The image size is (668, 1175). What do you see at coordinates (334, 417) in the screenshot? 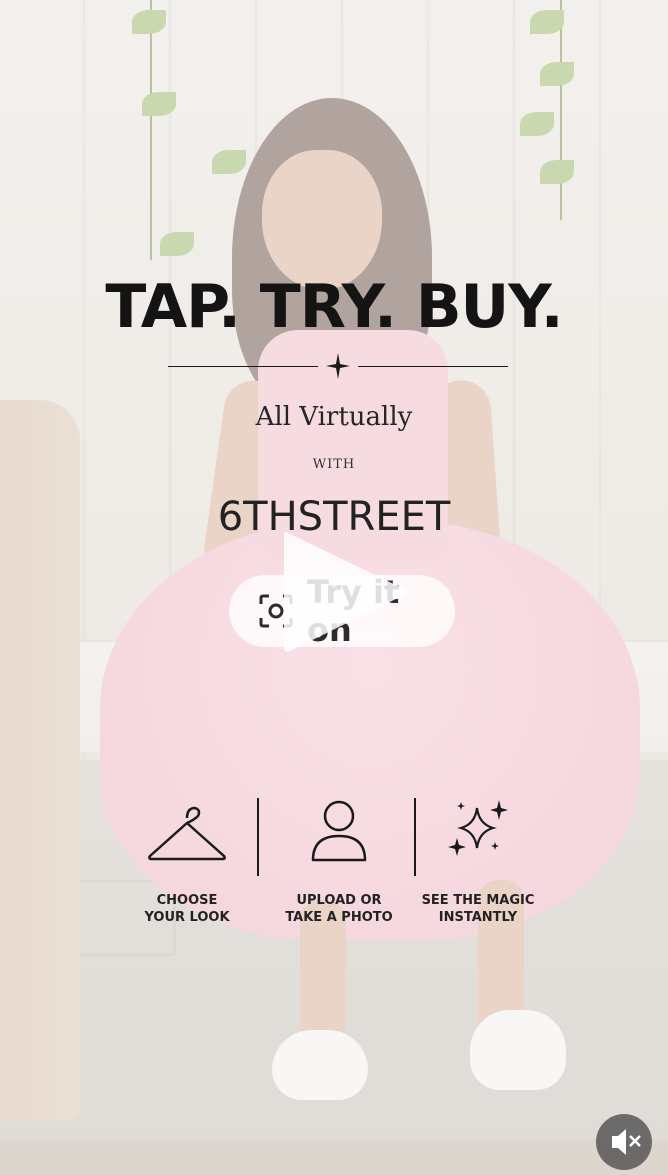
I see `subheadline: All Virtually` at bounding box center [334, 417].